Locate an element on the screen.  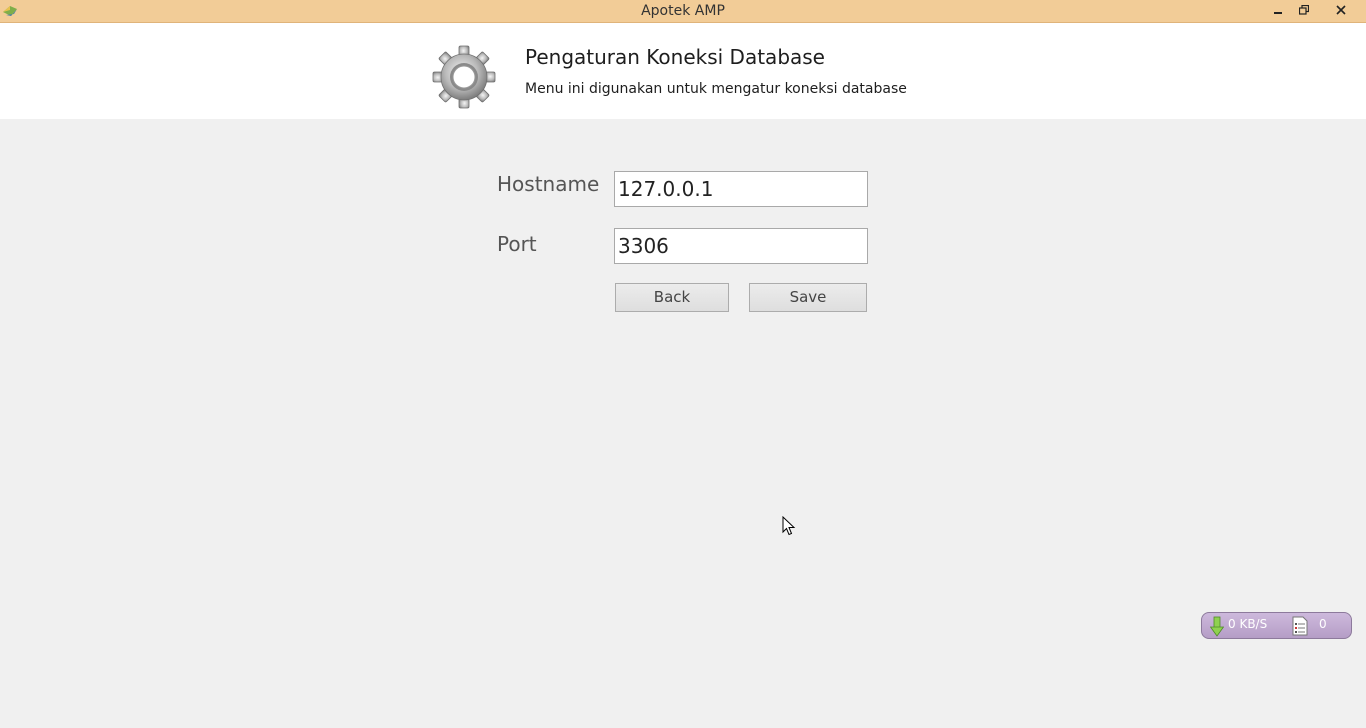
minimize-icon is located at coordinates (1278, 13).